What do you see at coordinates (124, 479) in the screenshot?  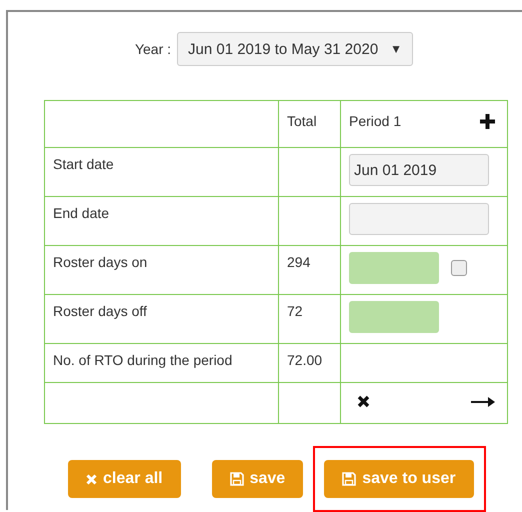 I see `action-button: clear all` at bounding box center [124, 479].